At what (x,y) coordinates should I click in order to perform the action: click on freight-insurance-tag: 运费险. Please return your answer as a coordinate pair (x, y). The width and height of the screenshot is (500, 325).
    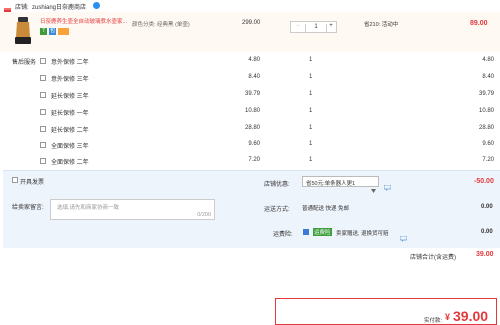
    Looking at the image, I should click on (322, 232).